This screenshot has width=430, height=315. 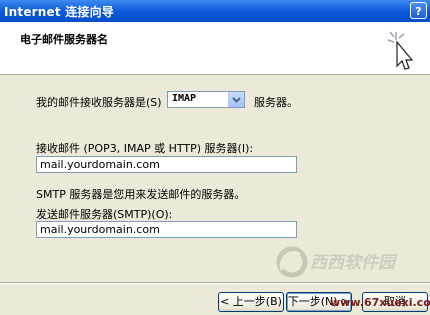 I want to click on incoming-server-type-select: IMAP, so click(x=206, y=99).